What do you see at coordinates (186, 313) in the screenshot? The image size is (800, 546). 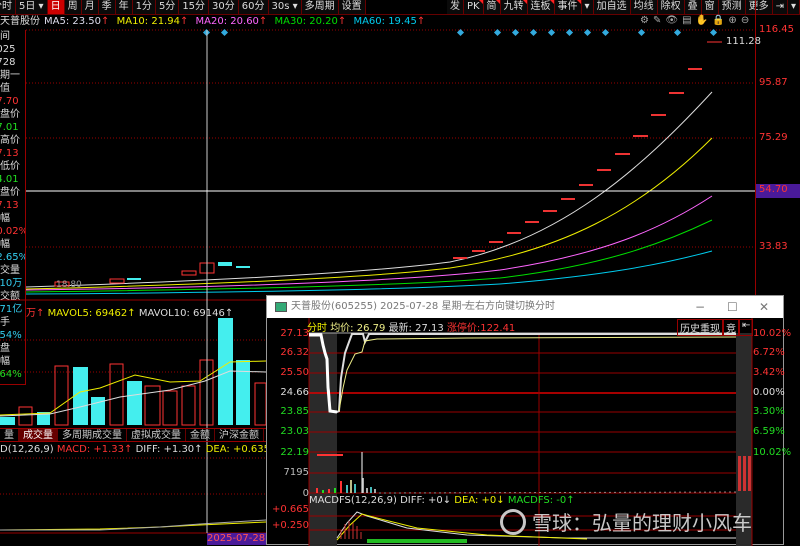 I see `mavol10-value: MAVOL10: 69146↑` at bounding box center [186, 313].